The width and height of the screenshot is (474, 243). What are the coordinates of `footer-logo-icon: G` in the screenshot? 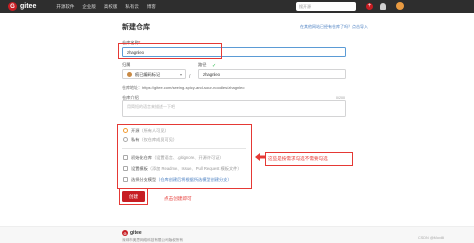 It's located at (125, 233).